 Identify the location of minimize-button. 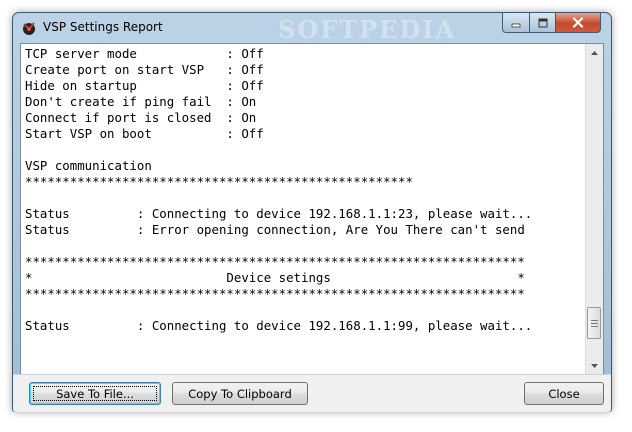
(516, 23).